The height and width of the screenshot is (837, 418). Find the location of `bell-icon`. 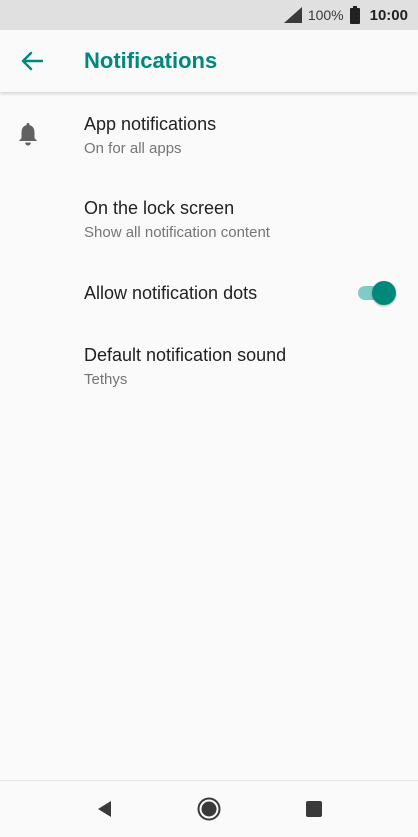

bell-icon is located at coordinates (28, 137).